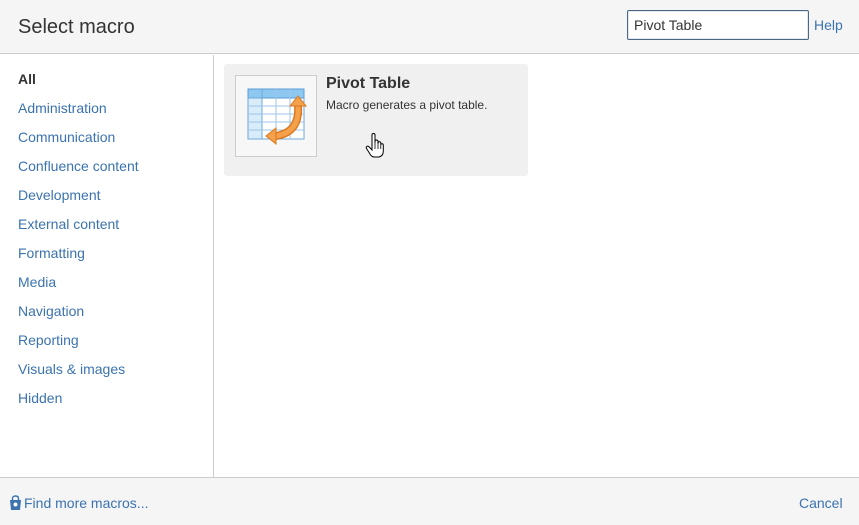 The width and height of the screenshot is (859, 525). Describe the element at coordinates (76, 27) in the screenshot. I see `dialog-title: Select macro` at that location.